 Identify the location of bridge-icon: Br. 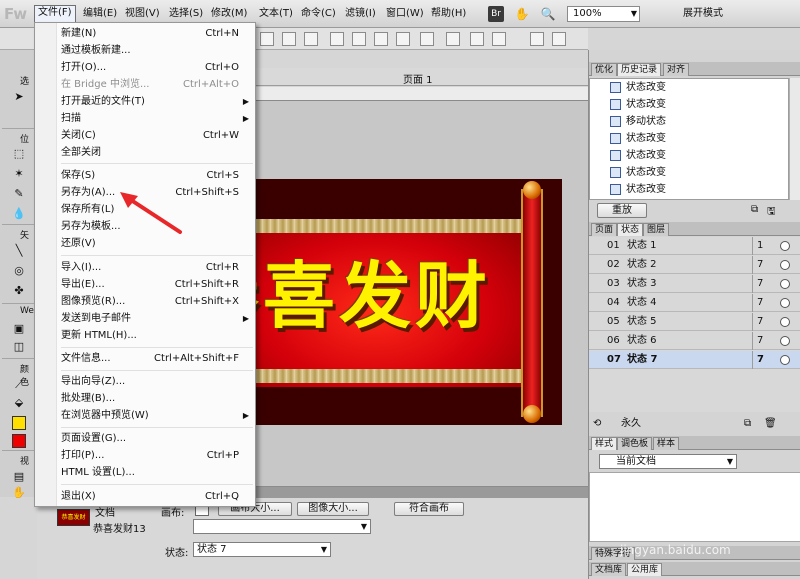
(496, 14).